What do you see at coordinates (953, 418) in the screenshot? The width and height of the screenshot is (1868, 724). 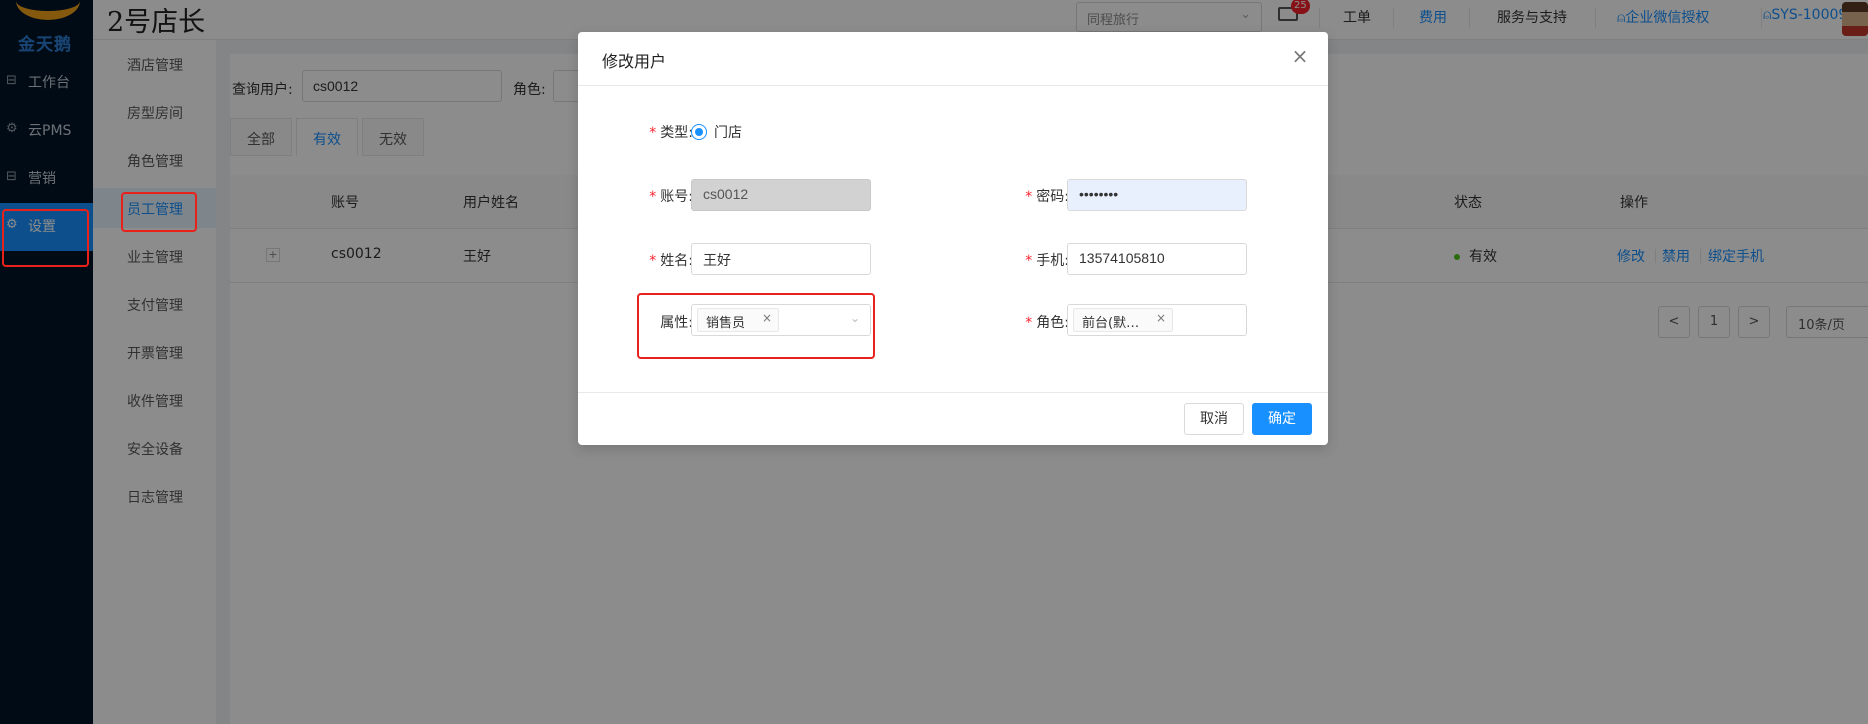 I see `modal-footer: 取消 确定` at bounding box center [953, 418].